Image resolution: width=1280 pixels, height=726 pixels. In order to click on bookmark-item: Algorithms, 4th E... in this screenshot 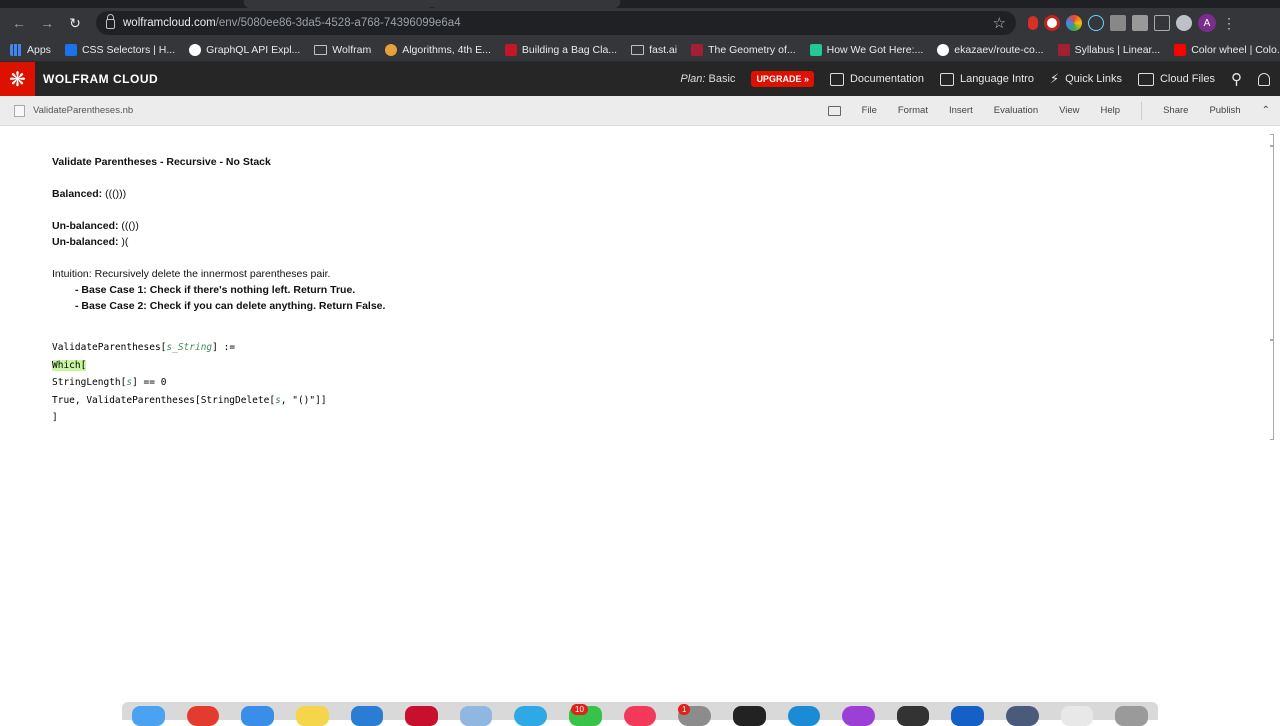, I will do `click(438, 49)`.